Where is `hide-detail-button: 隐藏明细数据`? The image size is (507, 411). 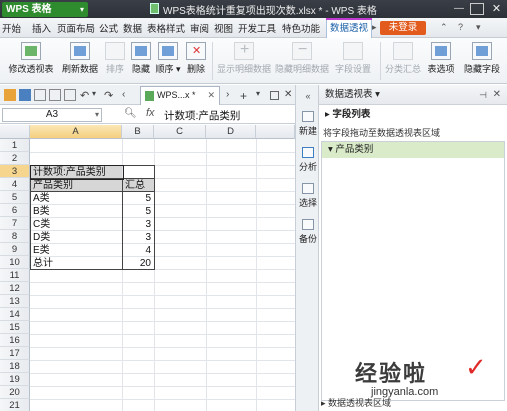 hide-detail-button: 隐藏明细数据 is located at coordinates (302, 61).